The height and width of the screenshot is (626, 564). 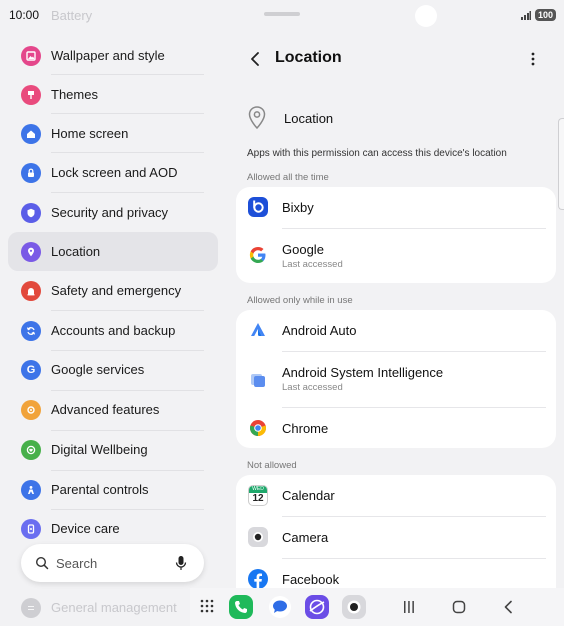 I want to click on menu-item-parental-controls: Parental controls, so click(x=113, y=489).